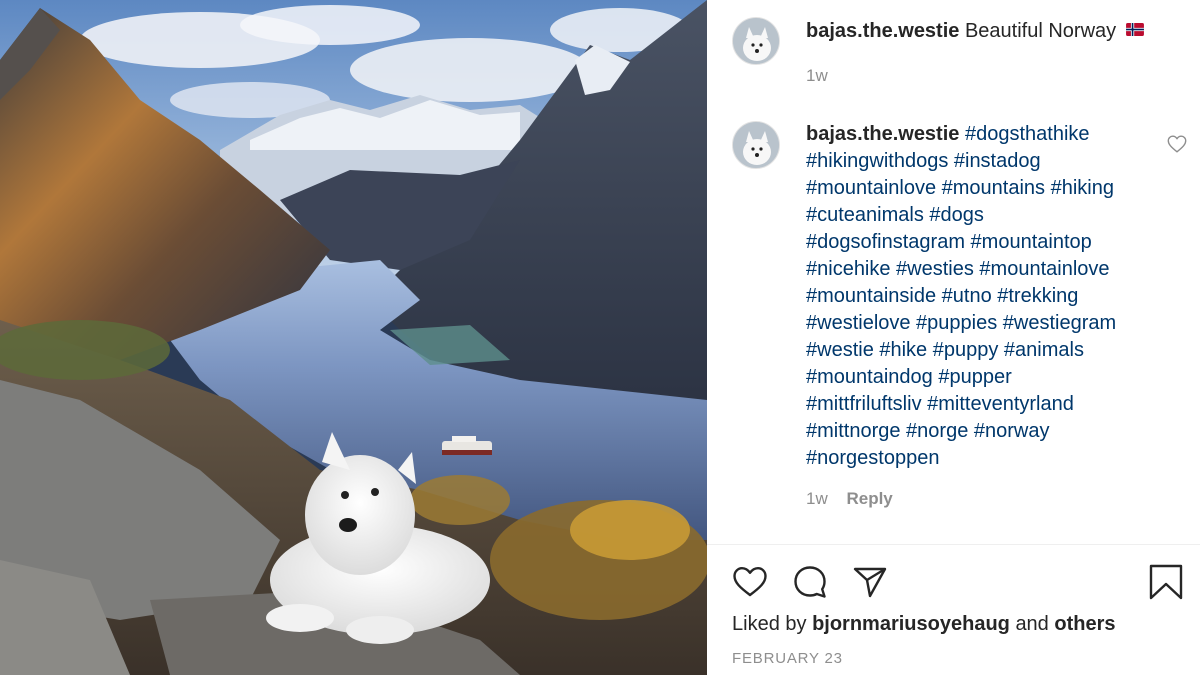  I want to click on heart-icon, so click(750, 582).